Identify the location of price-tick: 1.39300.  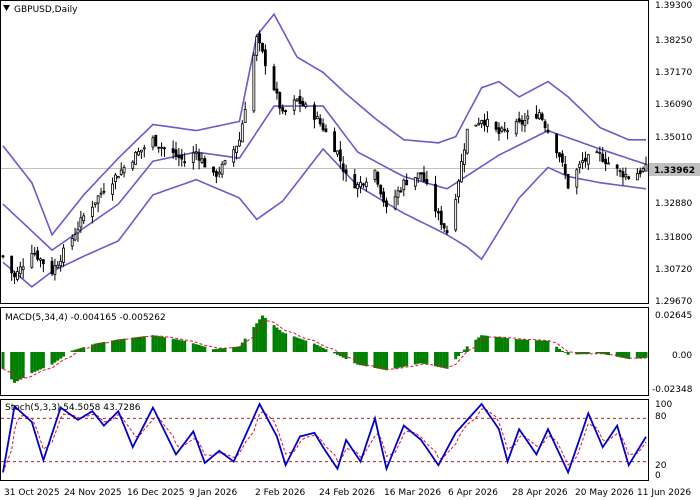
(673, 6).